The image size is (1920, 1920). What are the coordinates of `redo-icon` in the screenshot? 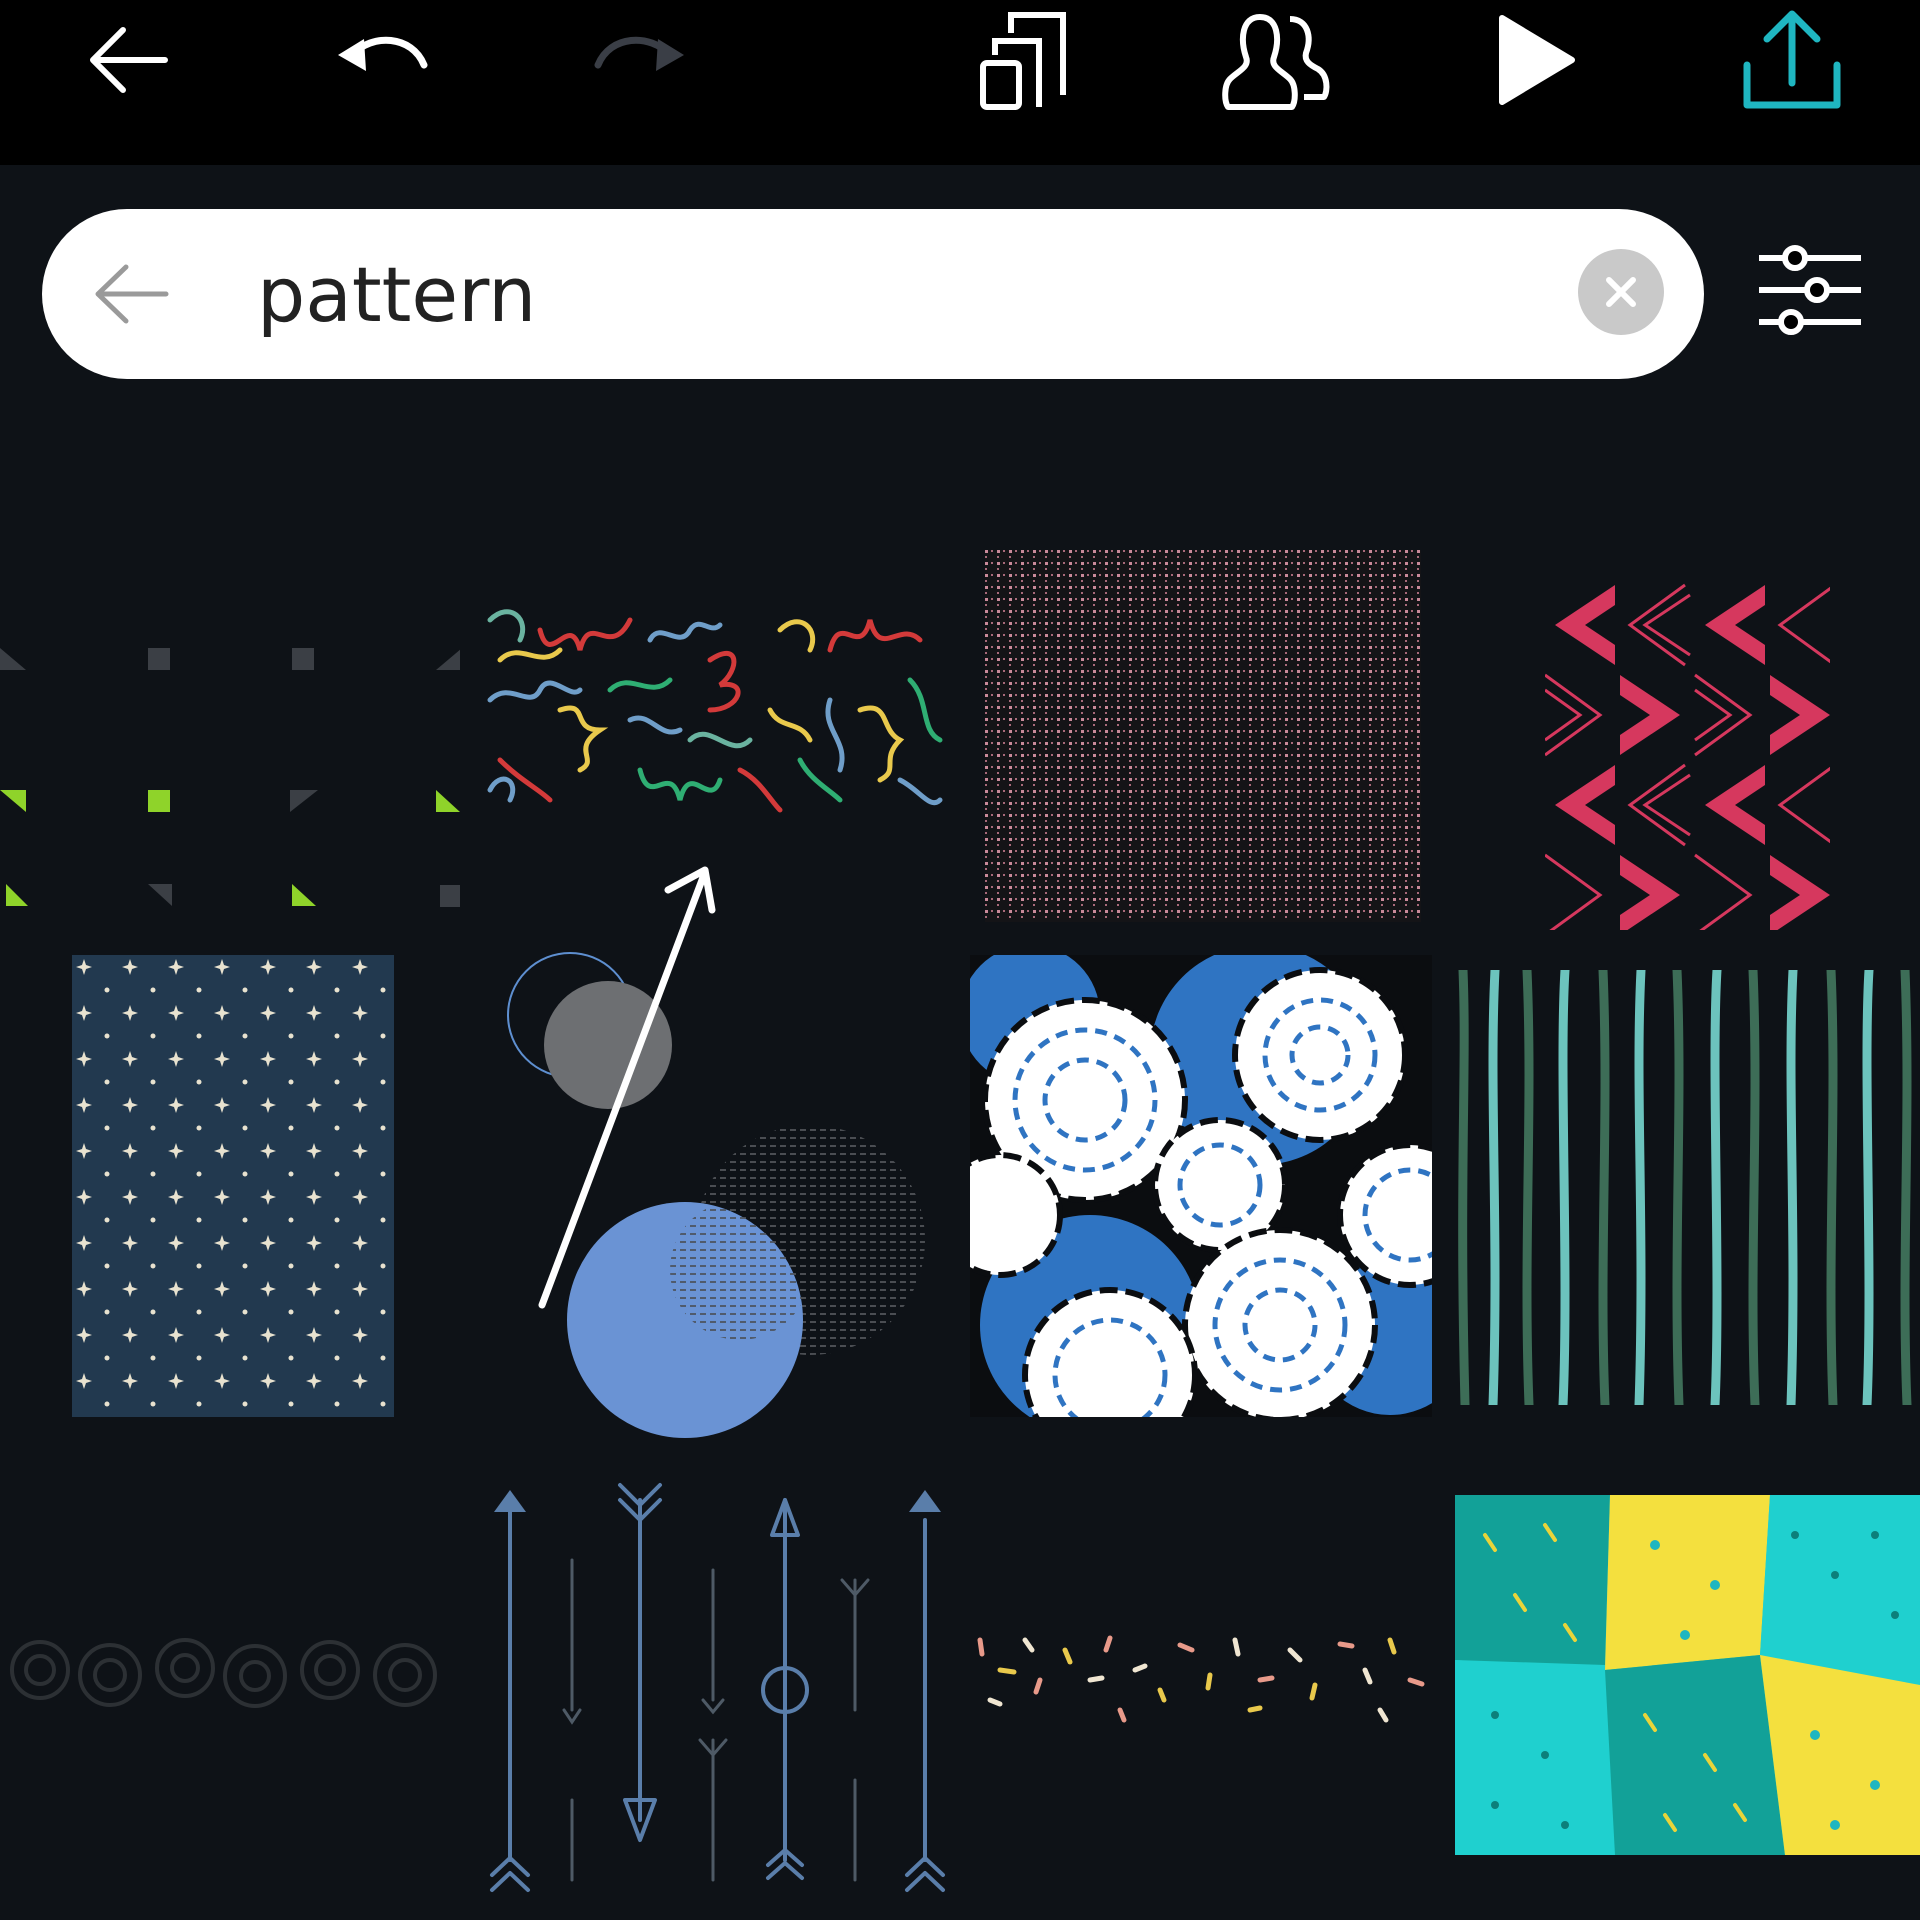 It's located at (639, 53).